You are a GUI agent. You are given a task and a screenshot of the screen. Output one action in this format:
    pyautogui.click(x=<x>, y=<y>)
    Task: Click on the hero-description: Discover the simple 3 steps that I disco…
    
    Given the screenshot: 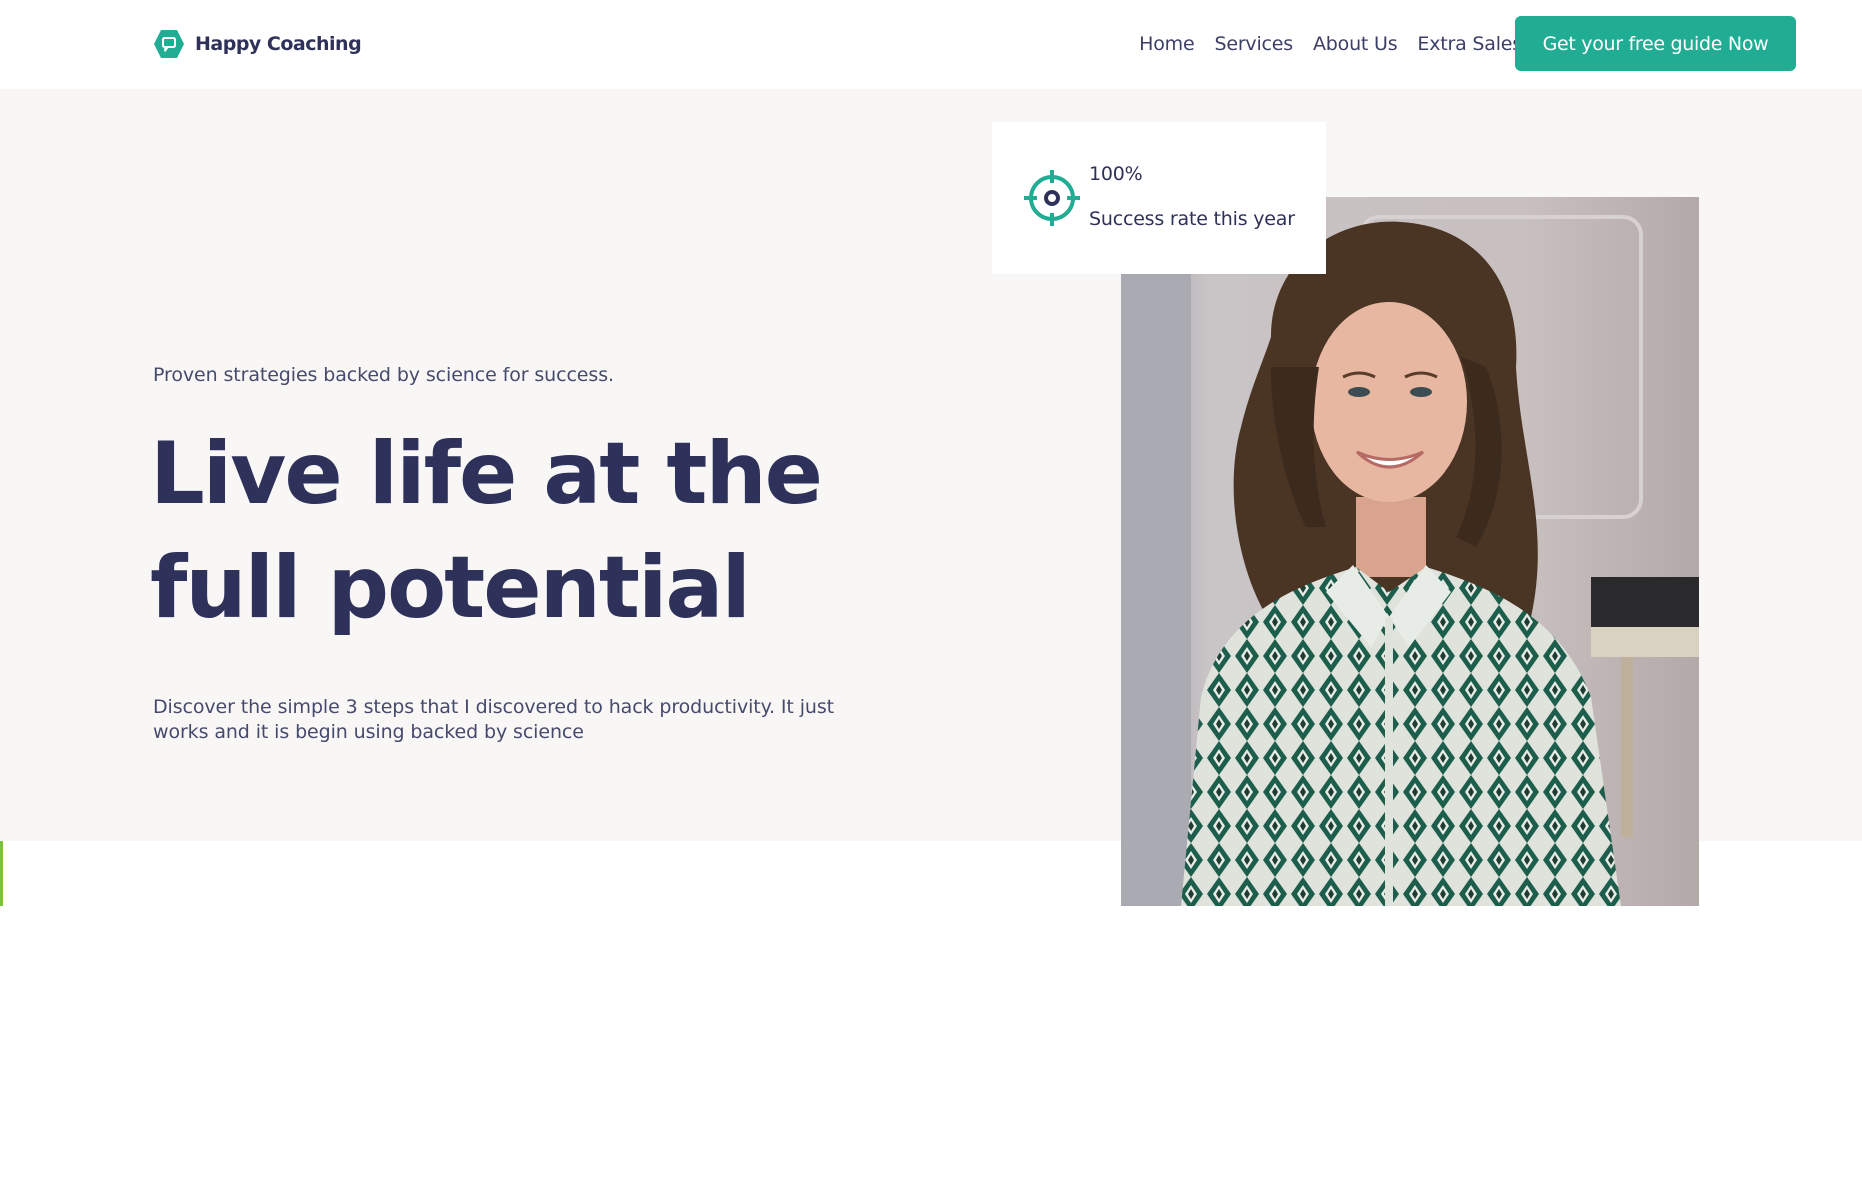 What is the action you would take?
    pyautogui.click(x=493, y=719)
    